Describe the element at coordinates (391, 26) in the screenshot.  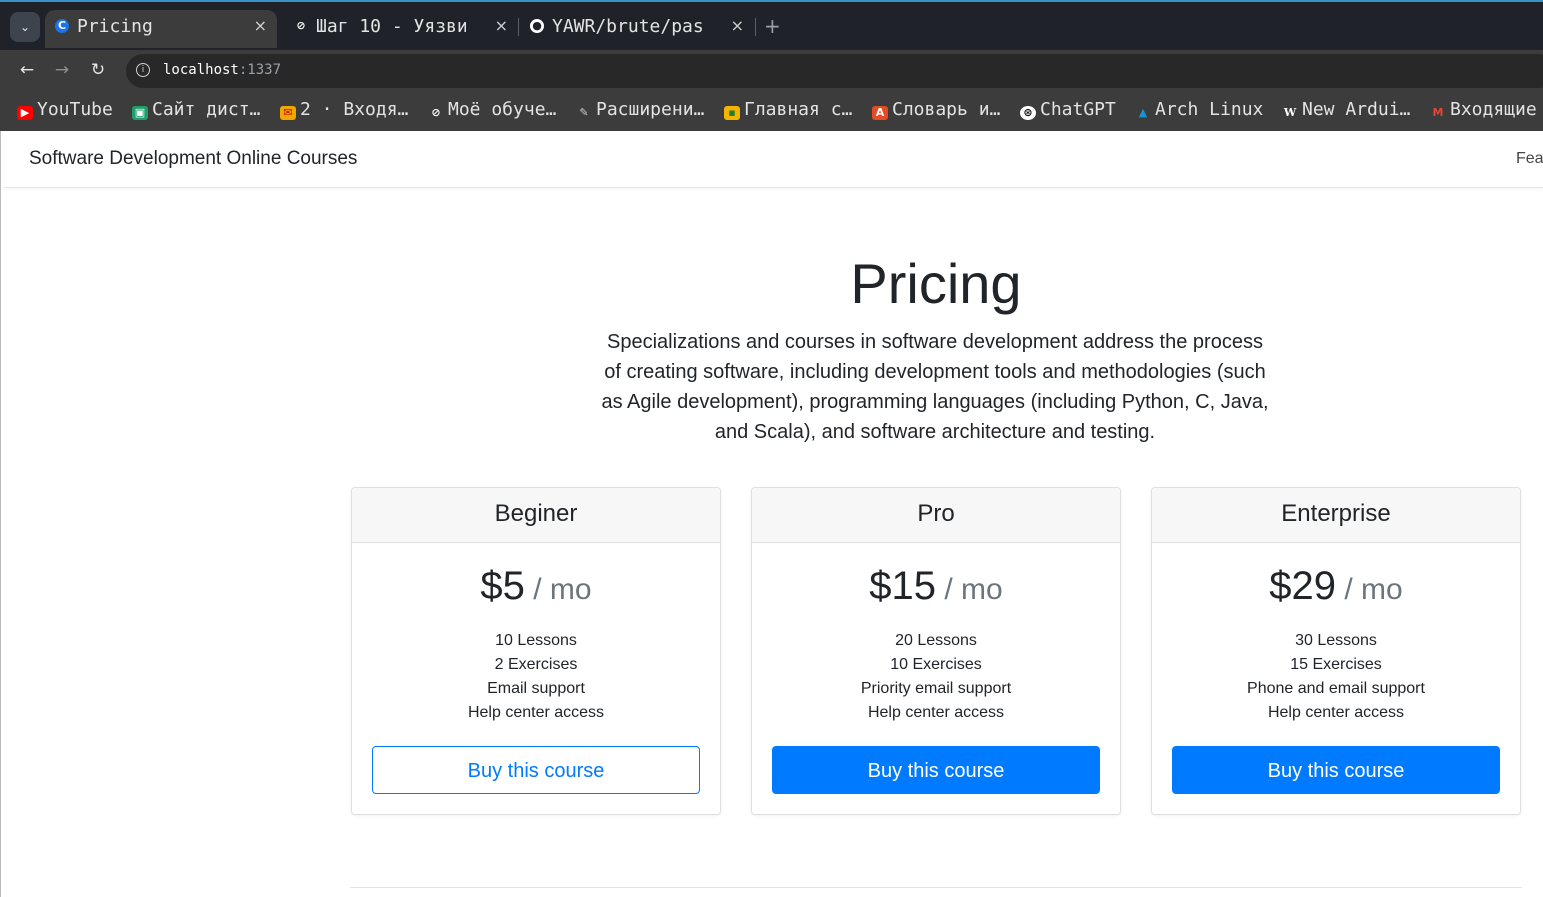
I see `tab-title: Шаг 10 - Уязвим` at that location.